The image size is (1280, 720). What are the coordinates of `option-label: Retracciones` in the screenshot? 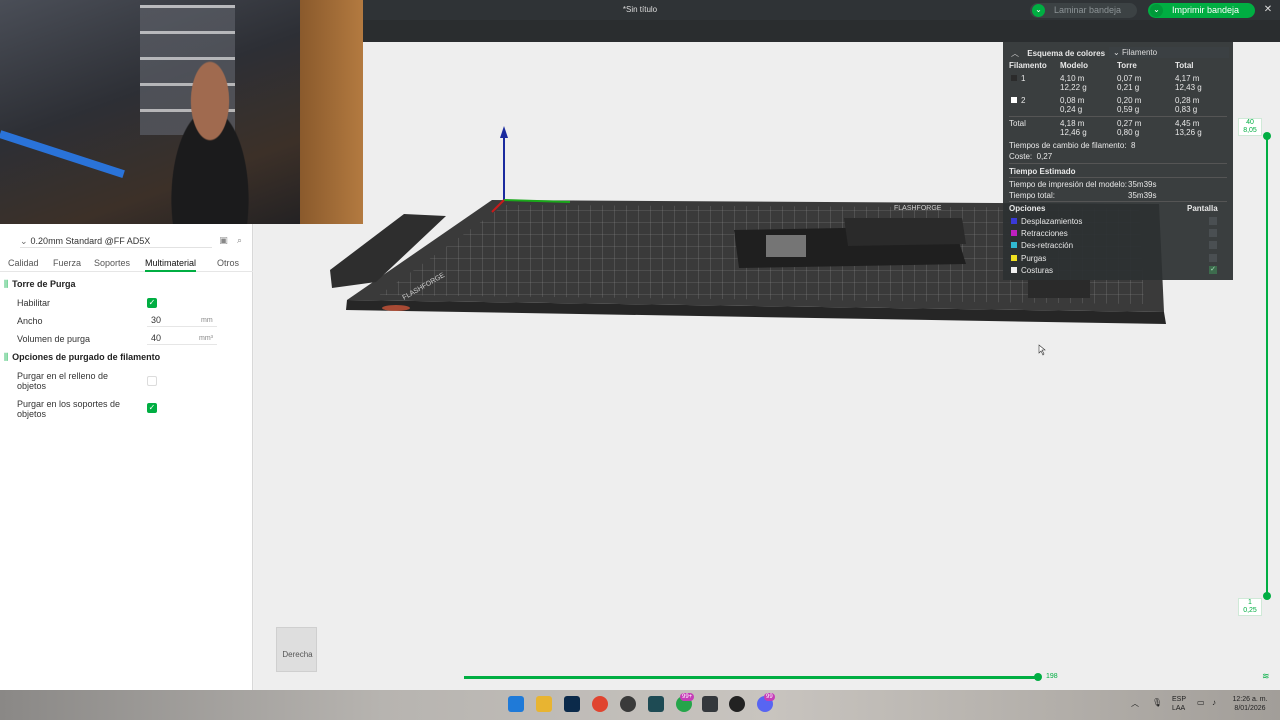 It's located at (1044, 233).